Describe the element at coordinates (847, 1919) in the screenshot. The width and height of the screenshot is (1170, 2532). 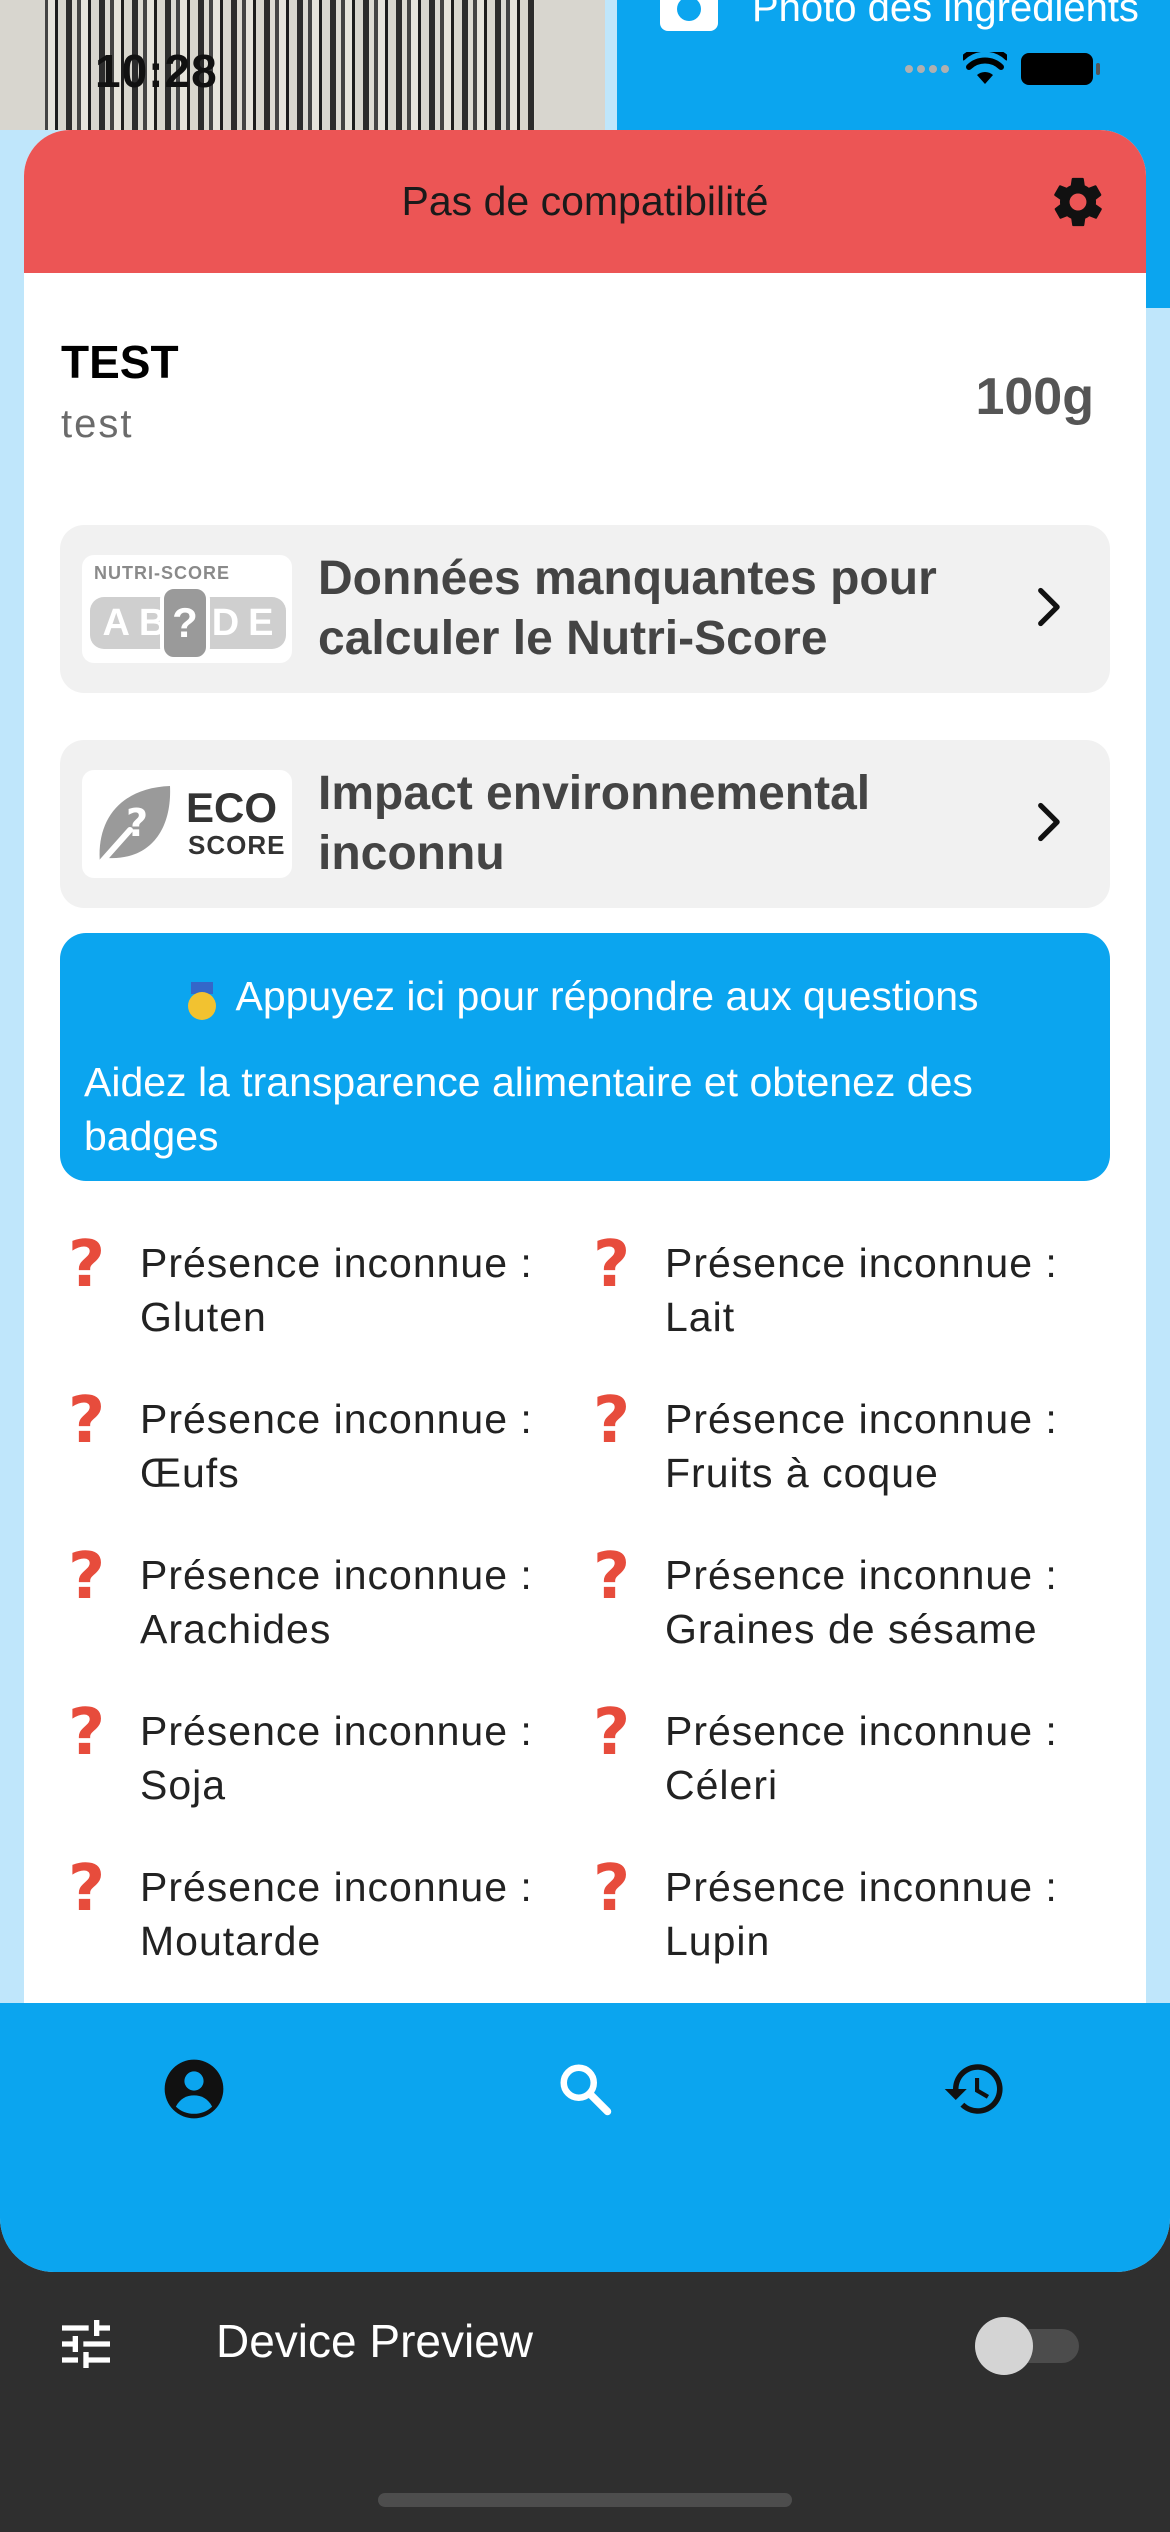
I see `allergen-item: ? Présence inconnue : Lupin` at that location.